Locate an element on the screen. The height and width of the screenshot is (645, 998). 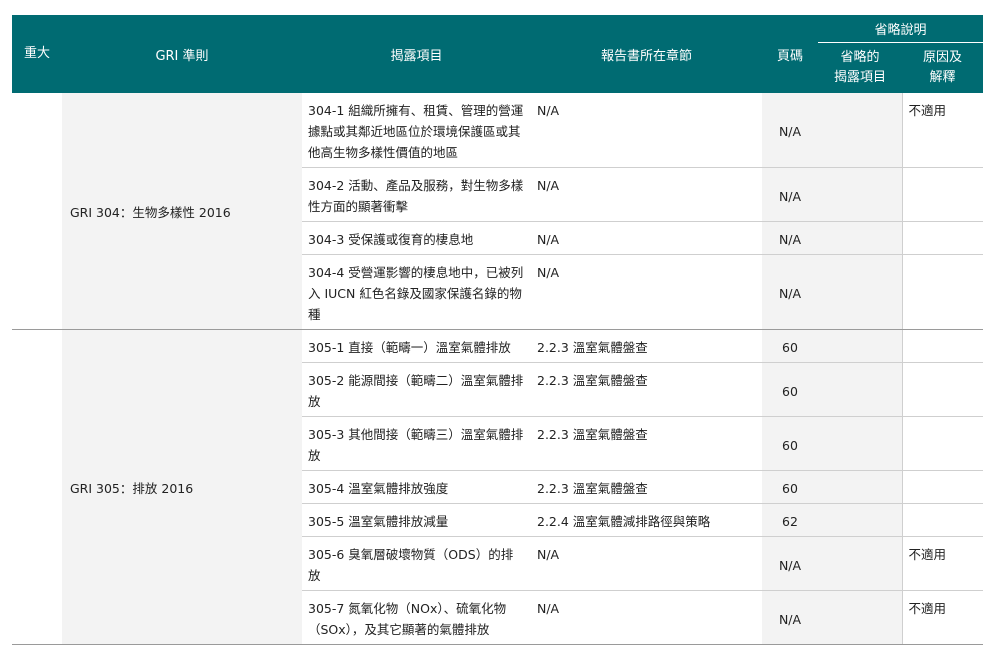
gri-standard-cell: GRI 305：排放 2016 is located at coordinates (182, 487).